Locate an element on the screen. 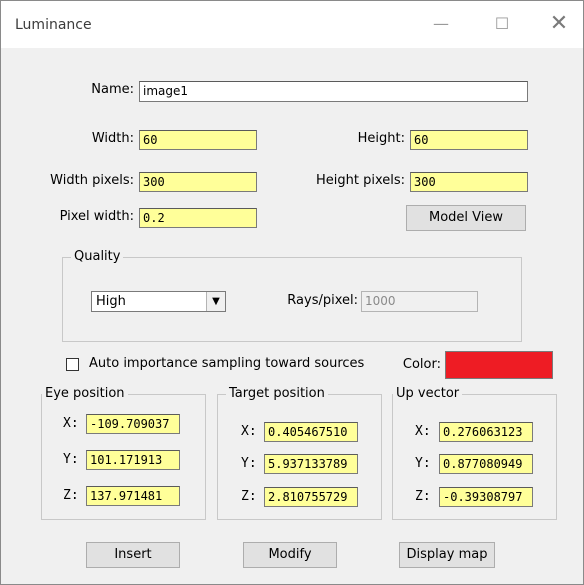  display-map-button: Display map is located at coordinates (447, 555).